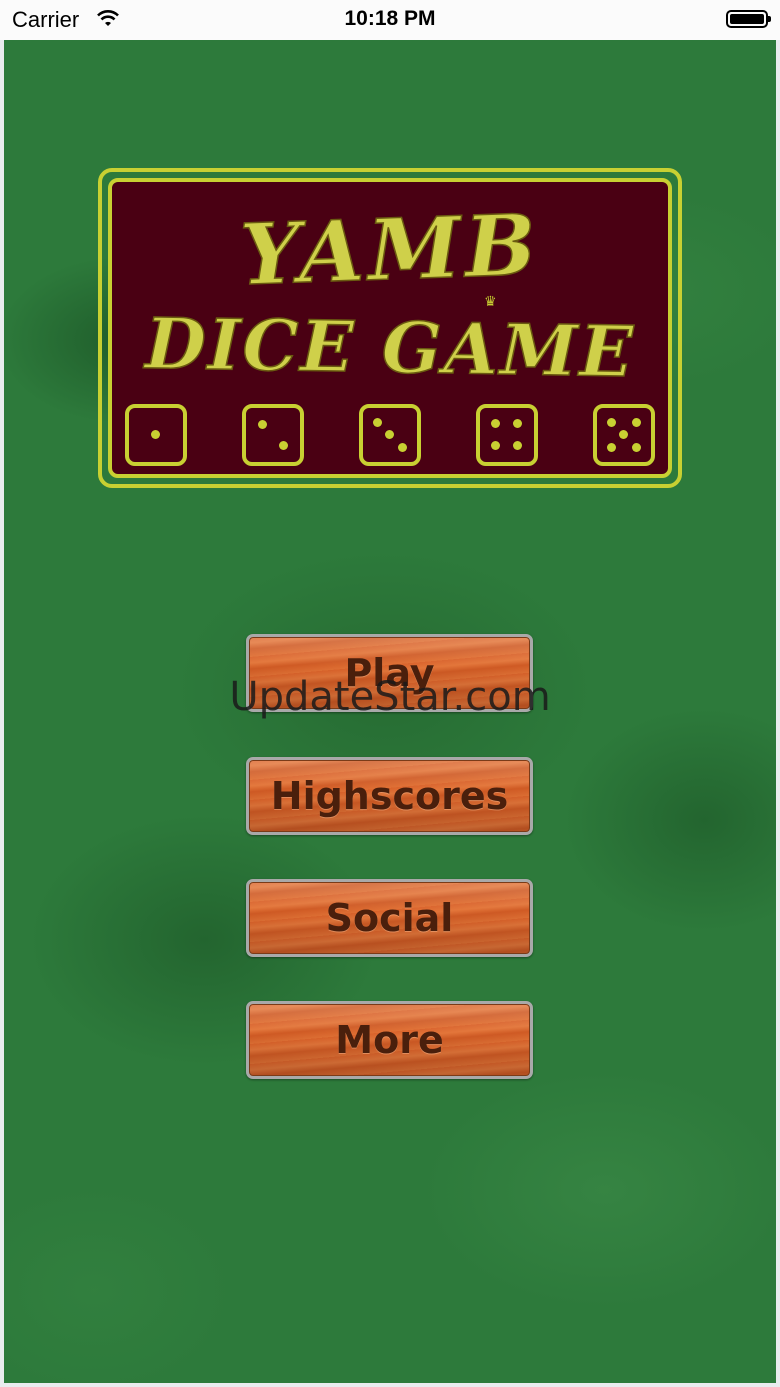  What do you see at coordinates (390, 347) in the screenshot?
I see `logo-subtitle: DICE GAME` at bounding box center [390, 347].